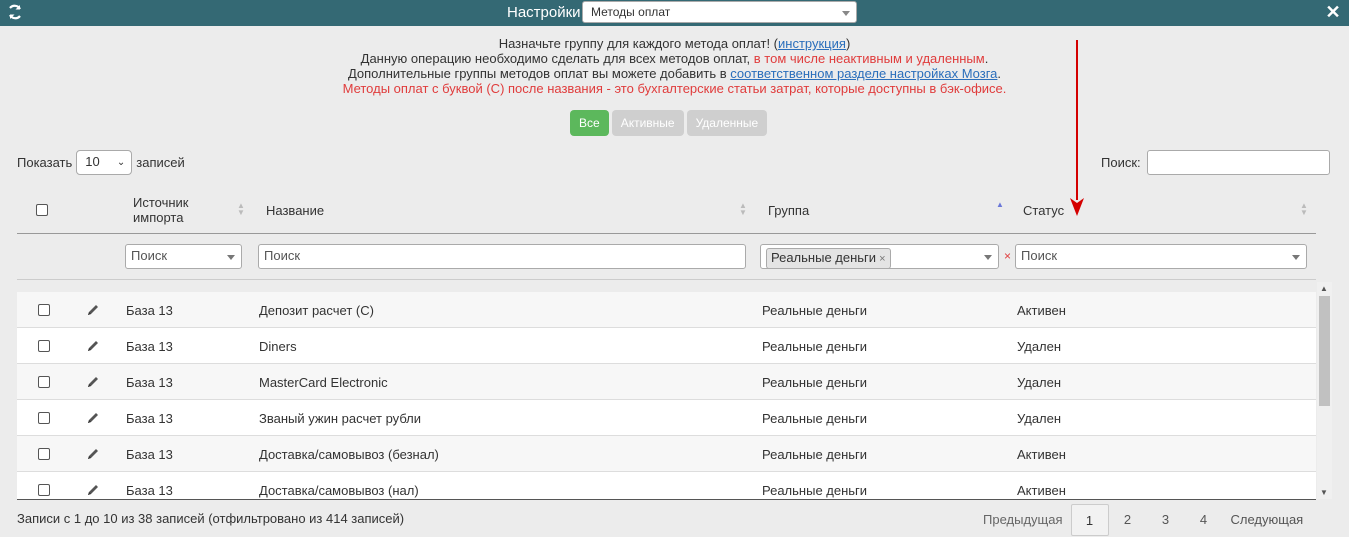 The width and height of the screenshot is (1349, 537). Describe the element at coordinates (349, 454) in the screenshot. I see `cell-name: Доставка/самовывоз (безнал)` at that location.